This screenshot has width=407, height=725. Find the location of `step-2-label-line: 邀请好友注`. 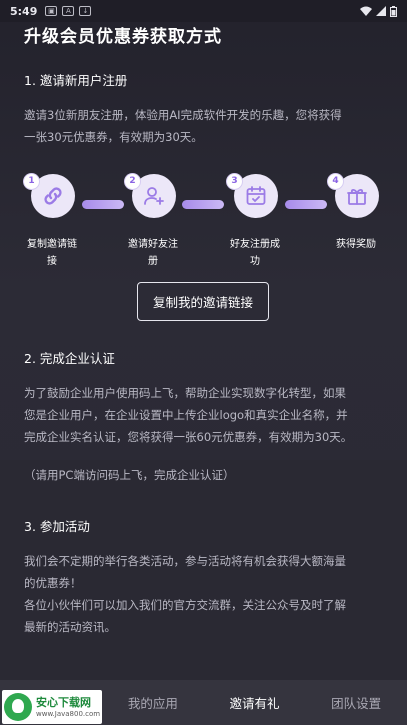

step-2-label-line: 邀请好友注 is located at coordinates (153, 244).